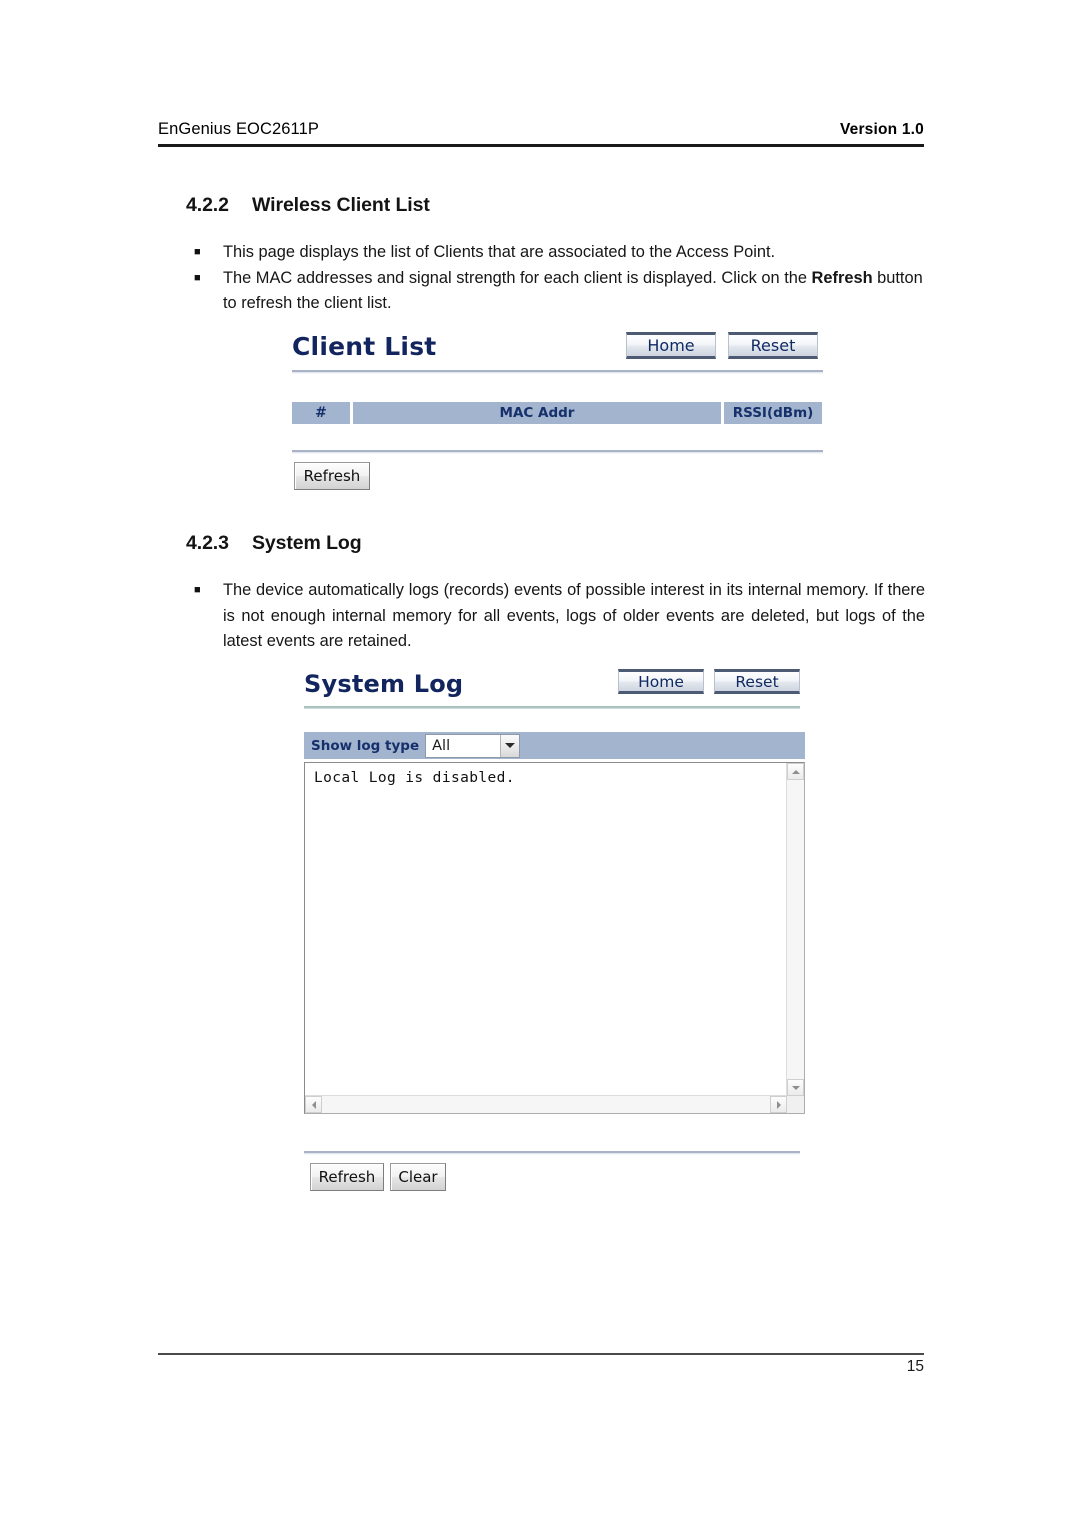 Image resolution: width=1080 pixels, height=1527 pixels. Describe the element at coordinates (541, 1354) in the screenshot. I see `footer-divider` at that location.